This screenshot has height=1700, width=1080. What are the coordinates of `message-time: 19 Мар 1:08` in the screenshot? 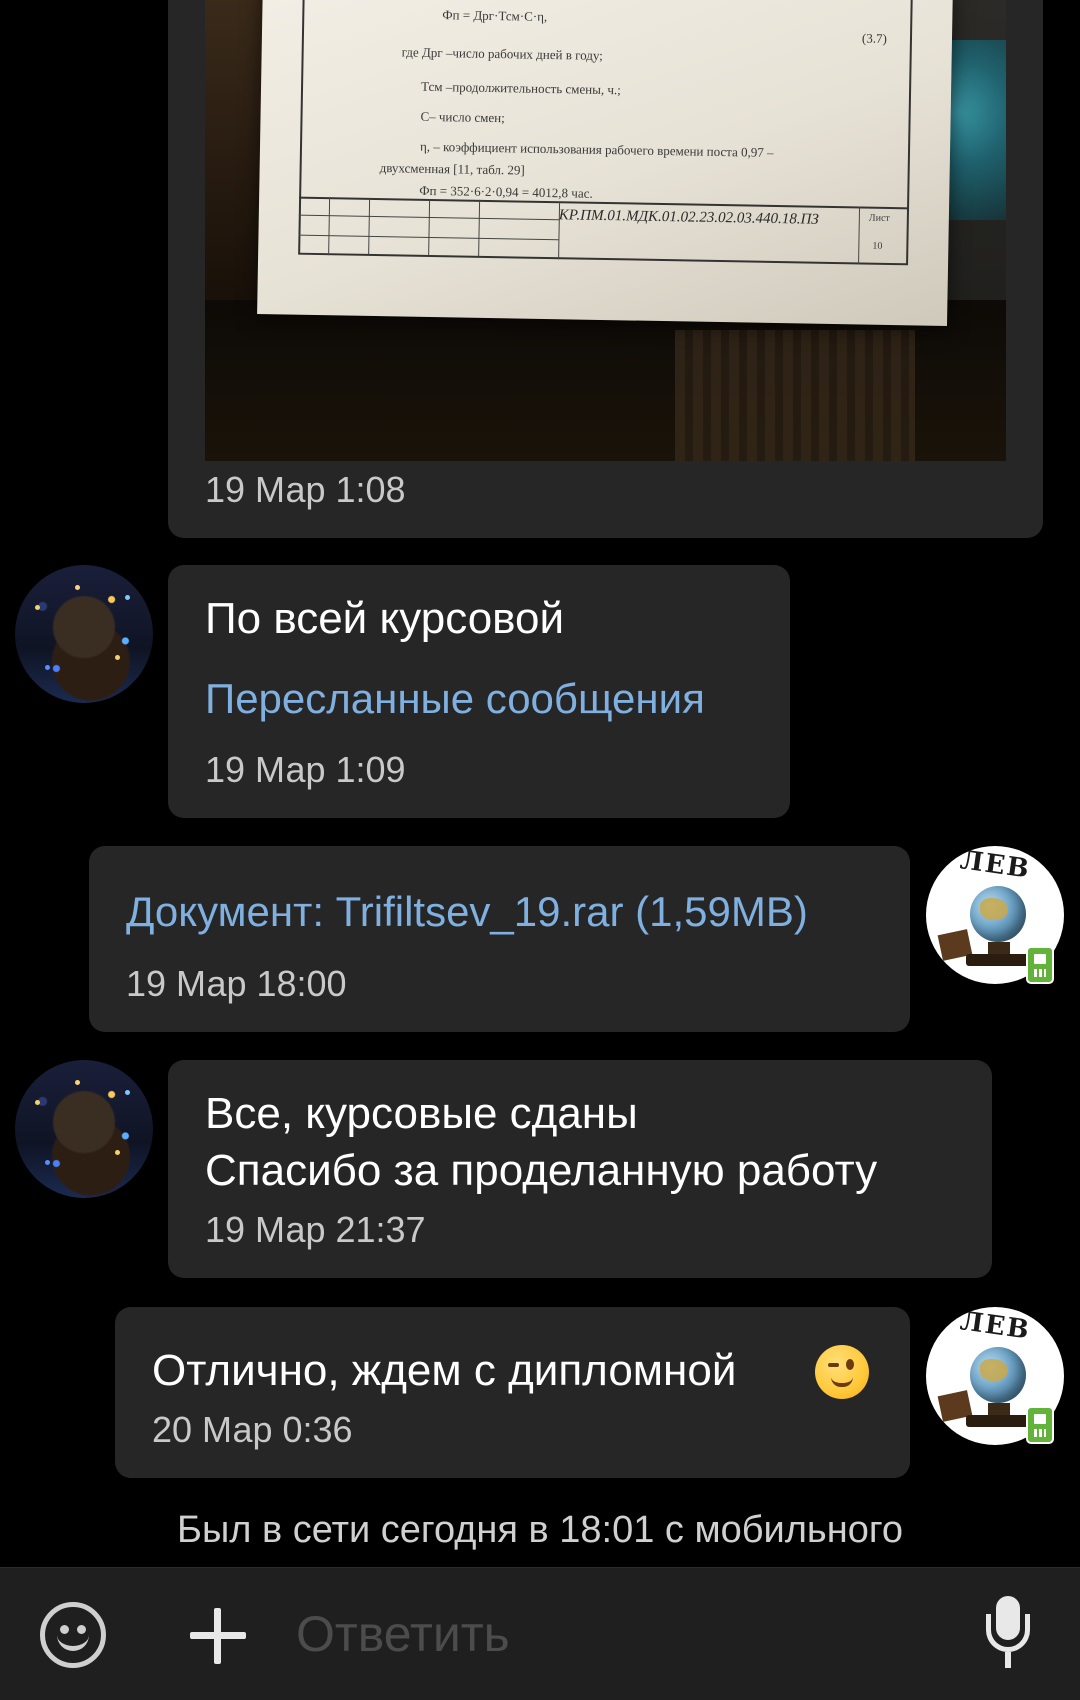 It's located at (305, 489).